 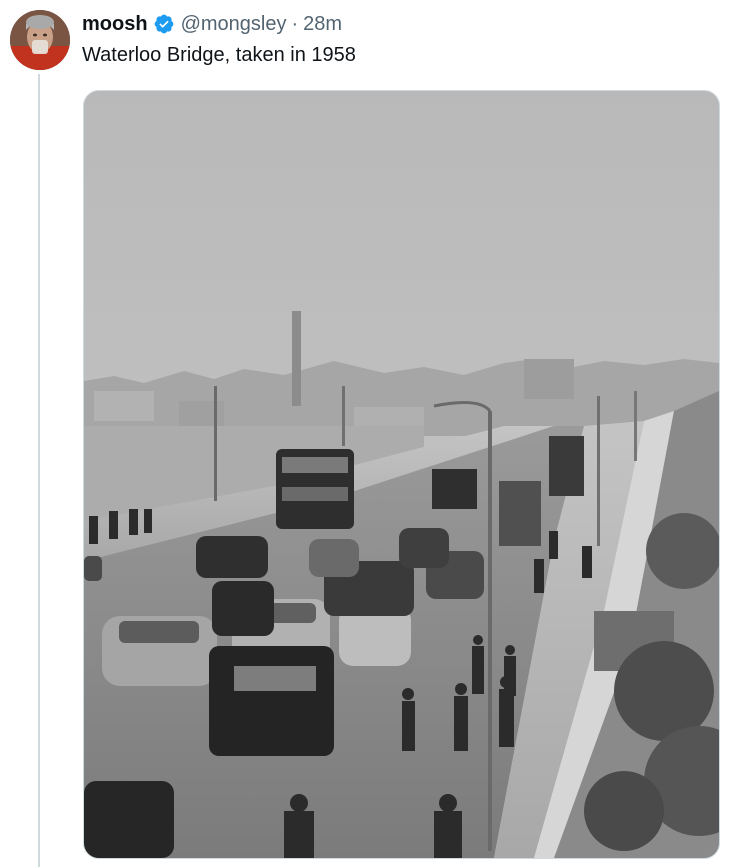 I want to click on post-timestamp: 28m, so click(x=322, y=24).